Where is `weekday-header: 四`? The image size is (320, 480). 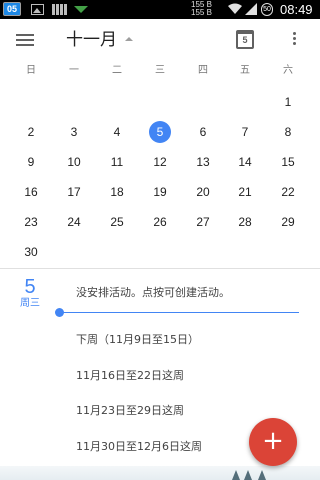 weekday-header: 四 is located at coordinates (203, 70).